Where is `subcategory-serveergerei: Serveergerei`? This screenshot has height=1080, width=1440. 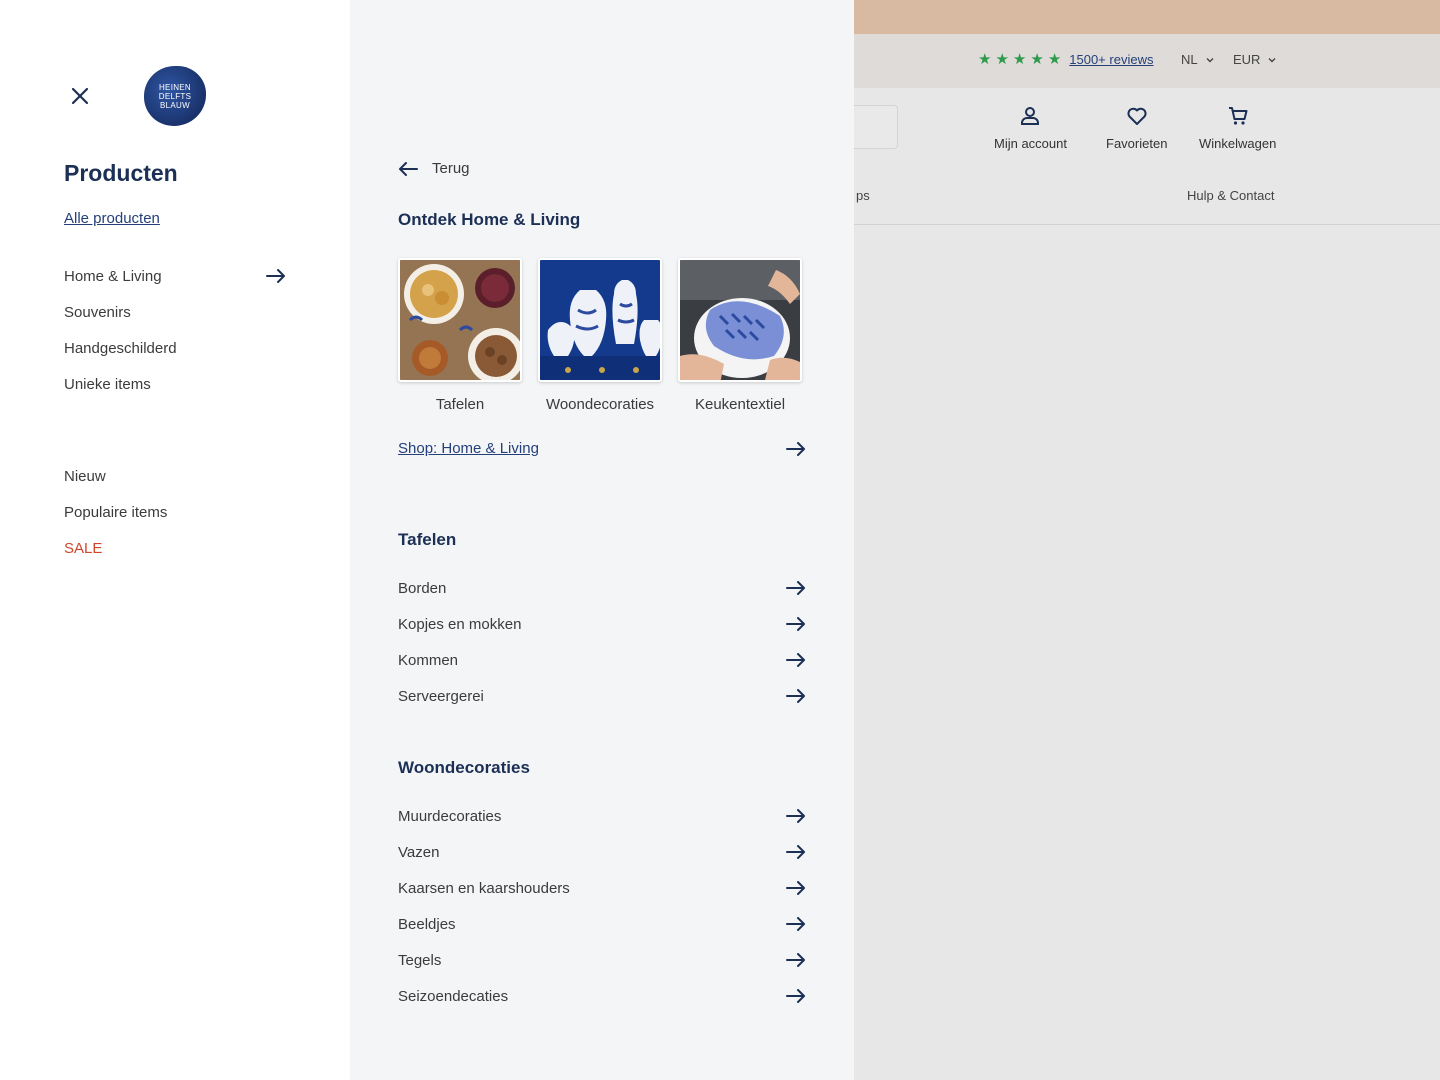 subcategory-serveergerei: Serveergerei is located at coordinates (602, 696).